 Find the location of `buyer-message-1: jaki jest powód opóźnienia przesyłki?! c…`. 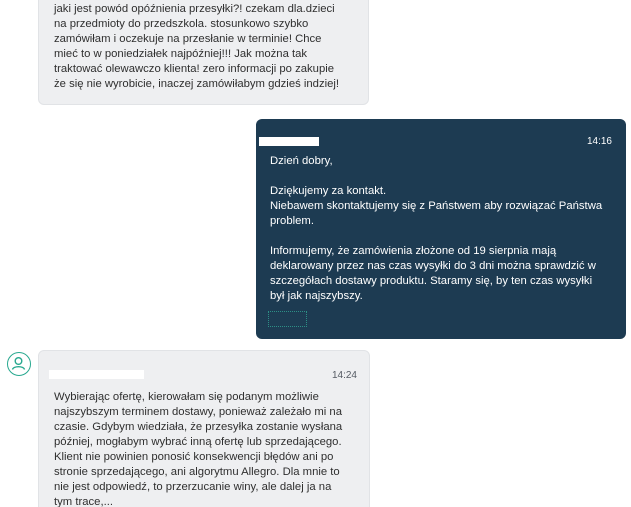

buyer-message-1: jaki jest powód opóźnienia przesyłki?! c… is located at coordinates (203, 52).